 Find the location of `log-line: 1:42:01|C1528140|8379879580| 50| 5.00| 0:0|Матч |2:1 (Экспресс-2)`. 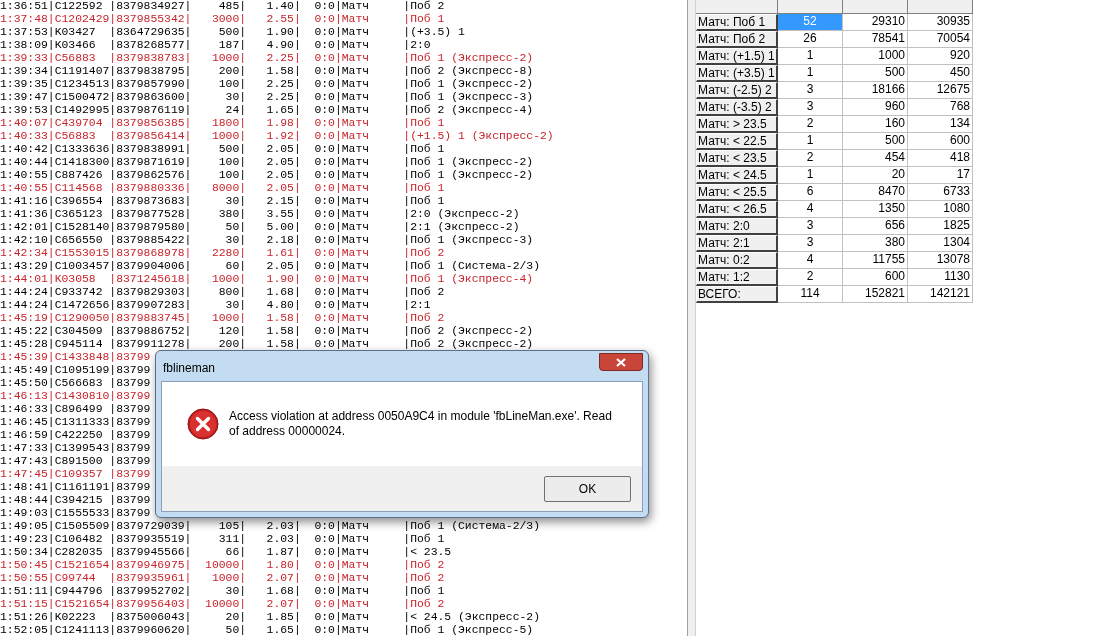

log-line: 1:42:01|C1528140|8379879580| 50| 5.00| 0:0|Матч |2:1 (Экспресс-2) is located at coordinates (260, 227).